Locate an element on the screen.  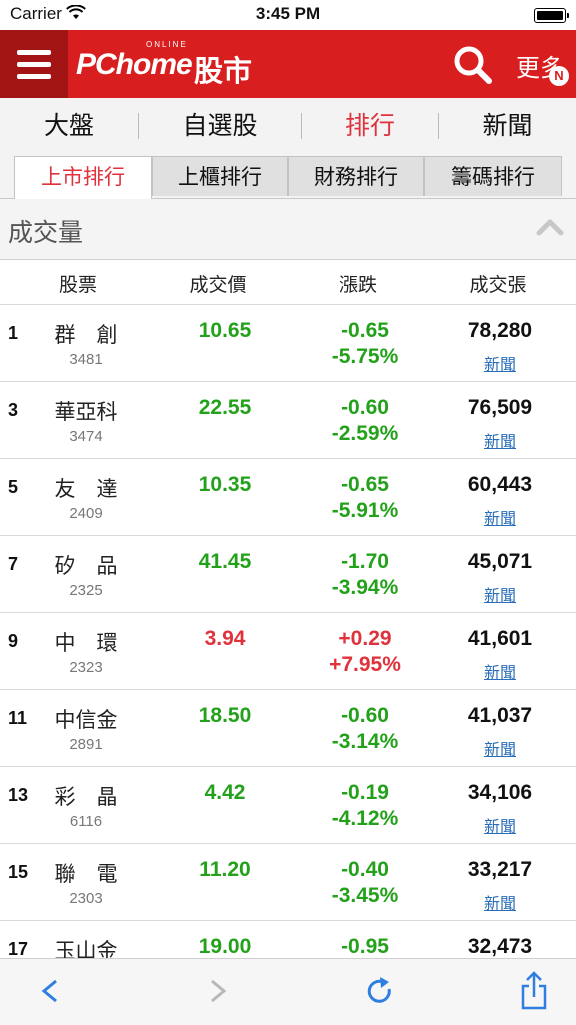
subtab-chips-ranking: 籌碼排行 is located at coordinates (493, 176).